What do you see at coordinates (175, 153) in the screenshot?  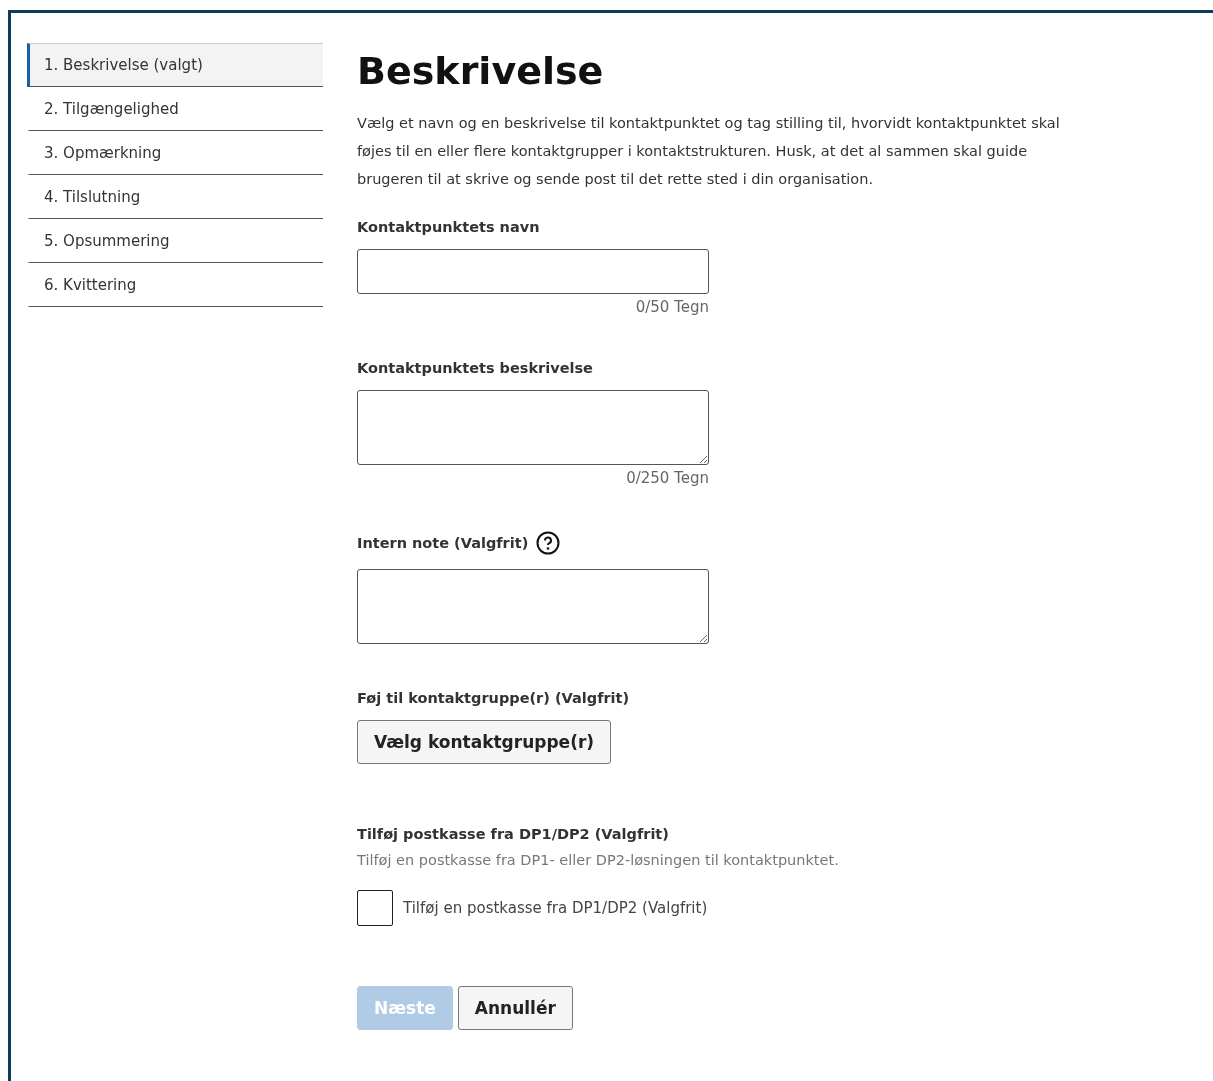 I see `step-tab: 3. Opmærkning` at bounding box center [175, 153].